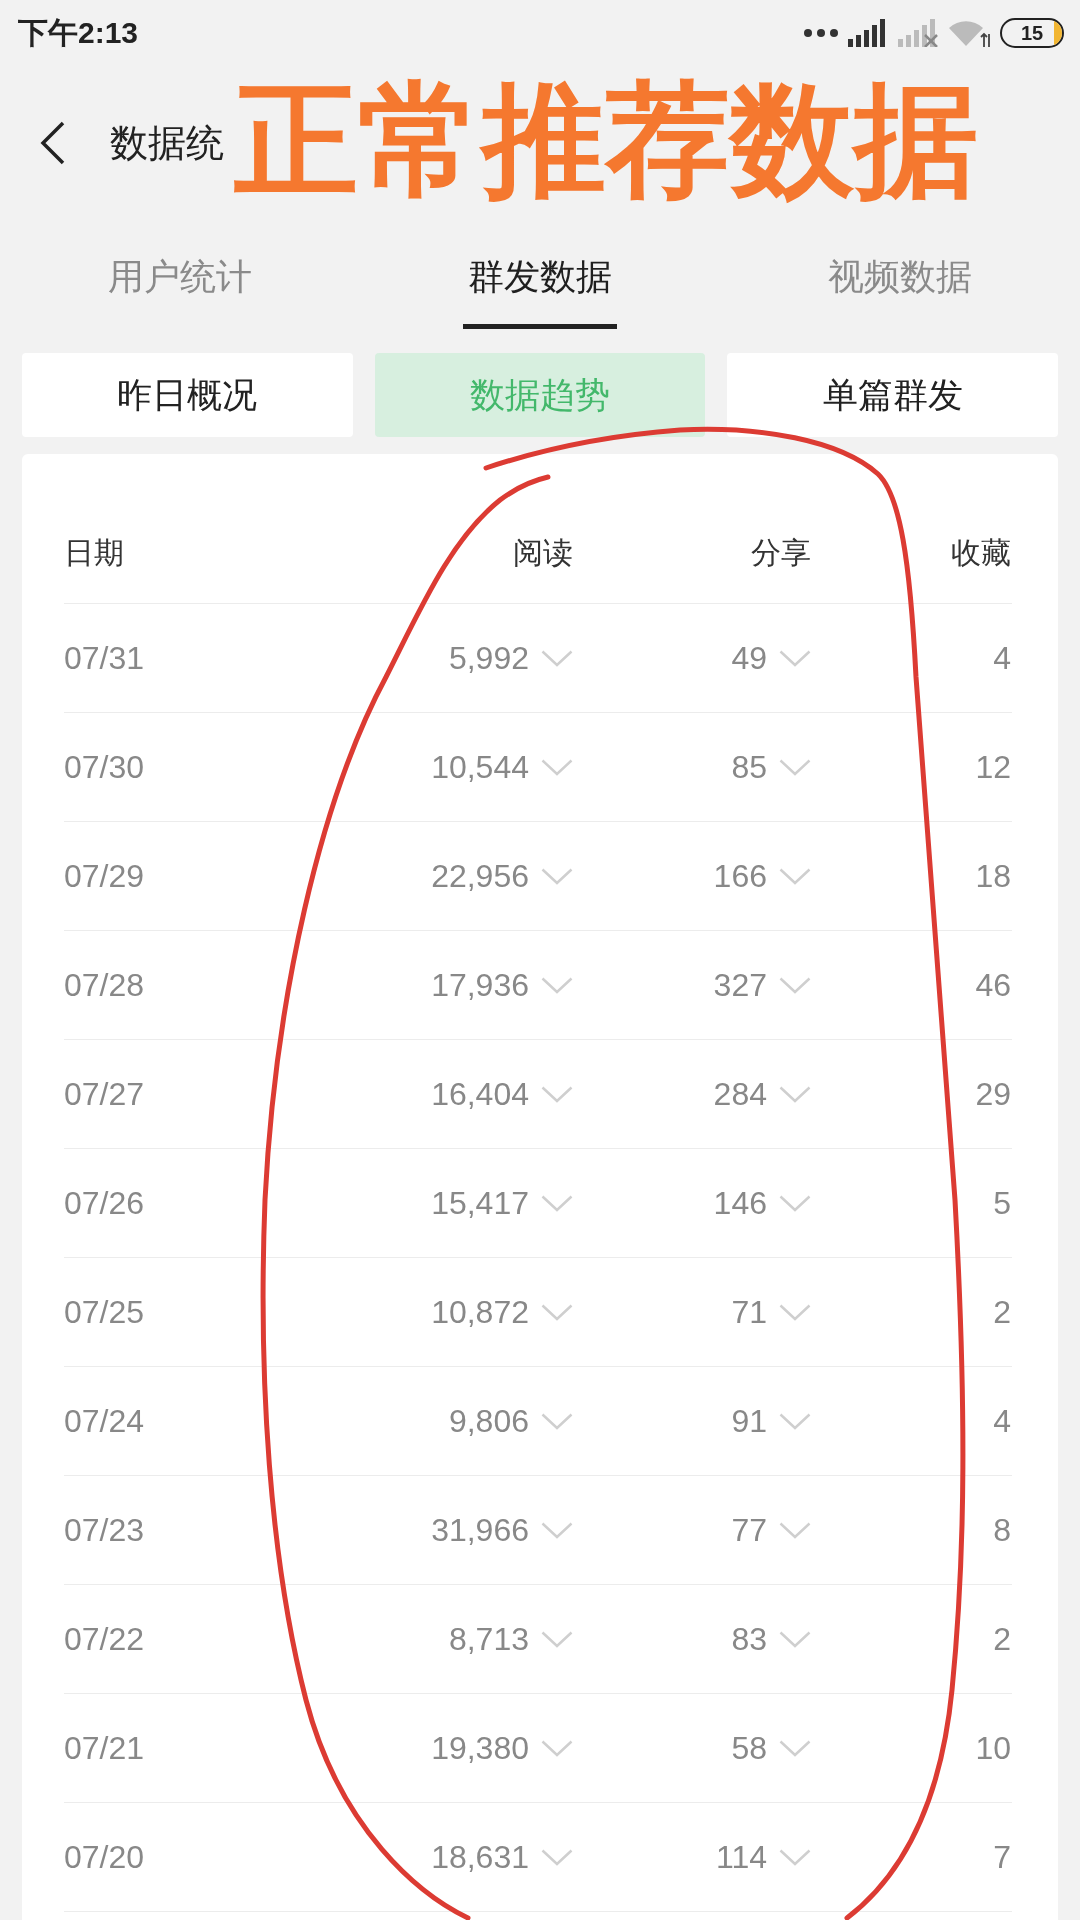 This screenshot has height=1920, width=1080. Describe the element at coordinates (993, 1094) in the screenshot. I see `favorite-count: 29` at that location.